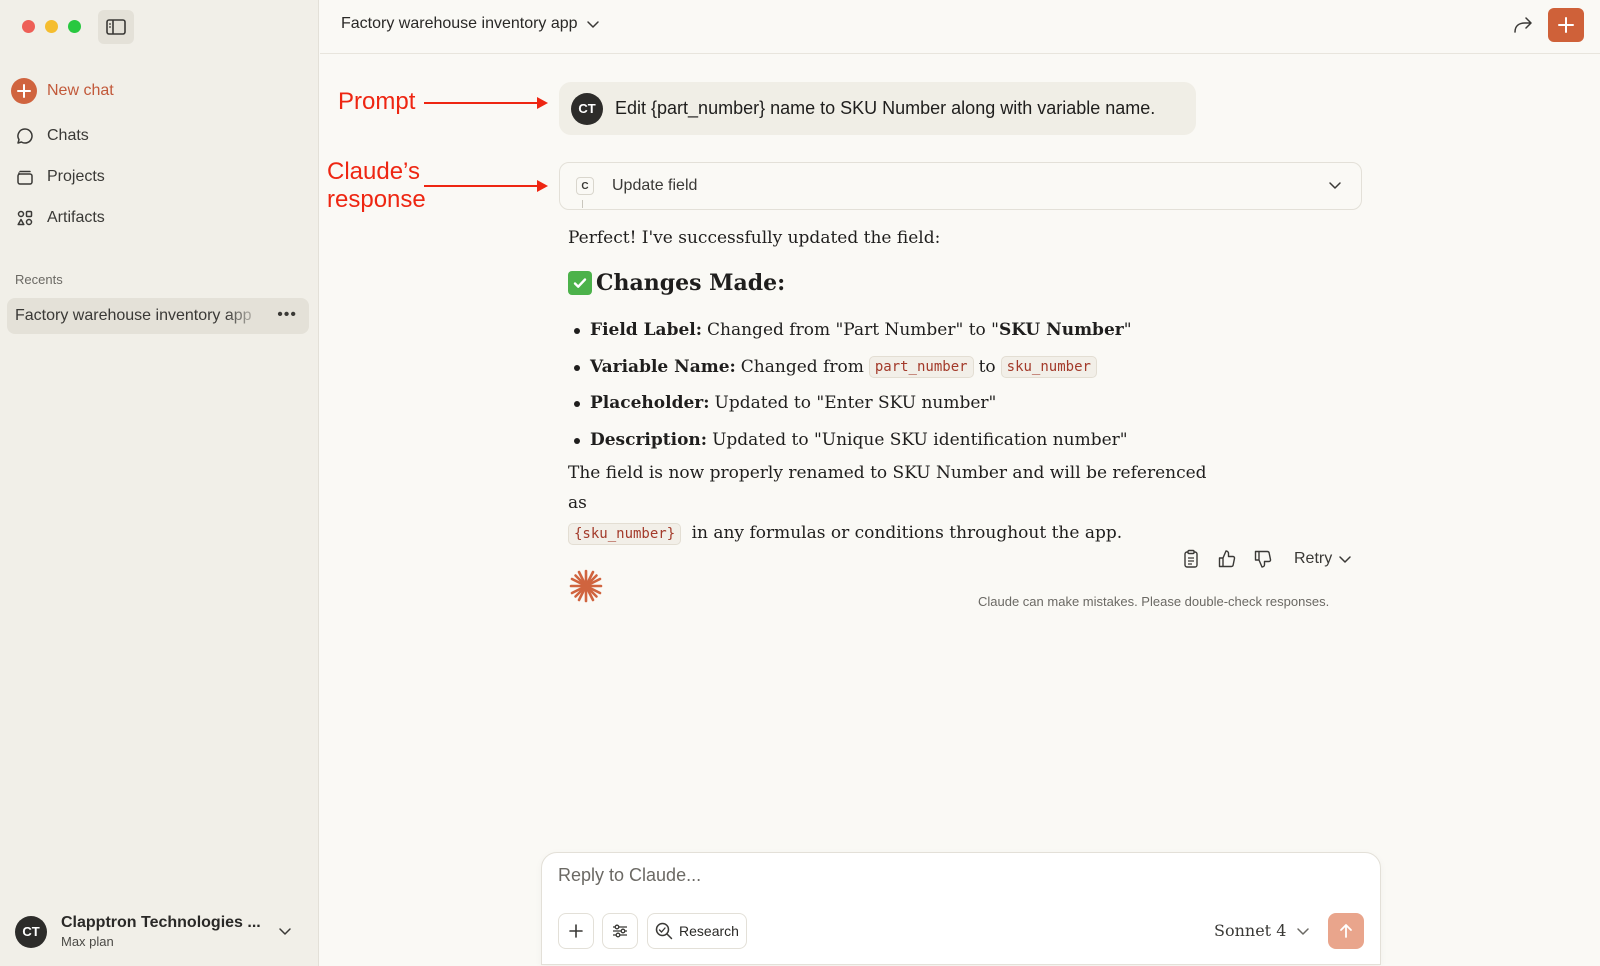  I want to click on chat-bubble-icon, so click(25, 136).